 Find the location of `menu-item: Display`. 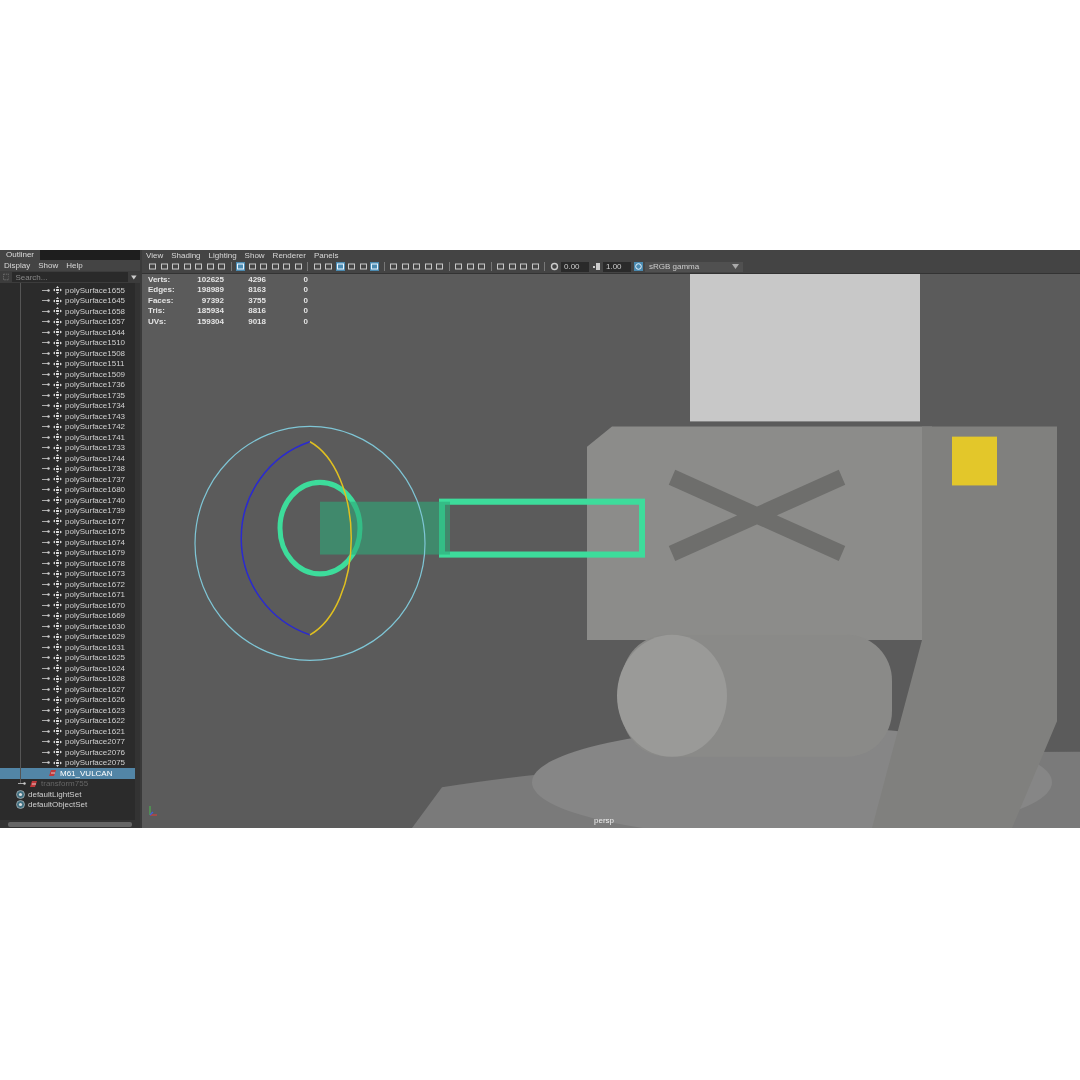

menu-item: Display is located at coordinates (17, 265).